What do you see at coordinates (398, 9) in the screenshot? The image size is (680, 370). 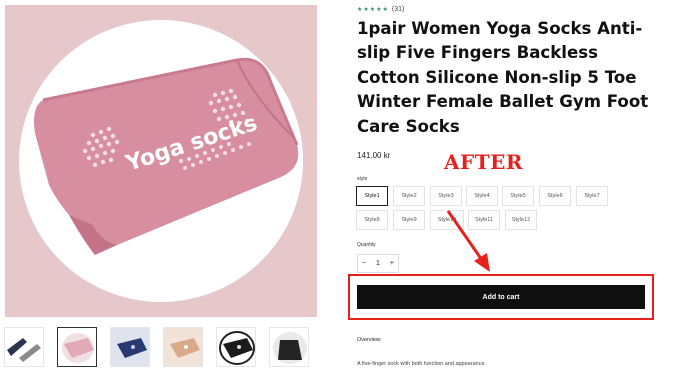 I see `review-count: (31)` at bounding box center [398, 9].